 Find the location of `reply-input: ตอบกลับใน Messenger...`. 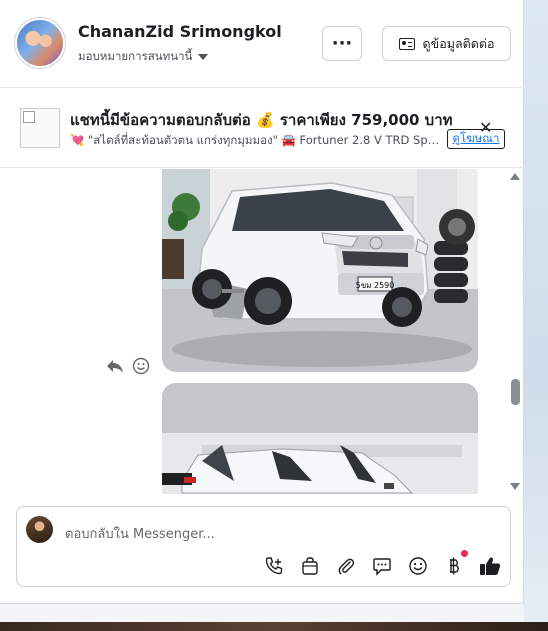

reply-input: ตอบกลับใน Messenger... is located at coordinates (140, 533).